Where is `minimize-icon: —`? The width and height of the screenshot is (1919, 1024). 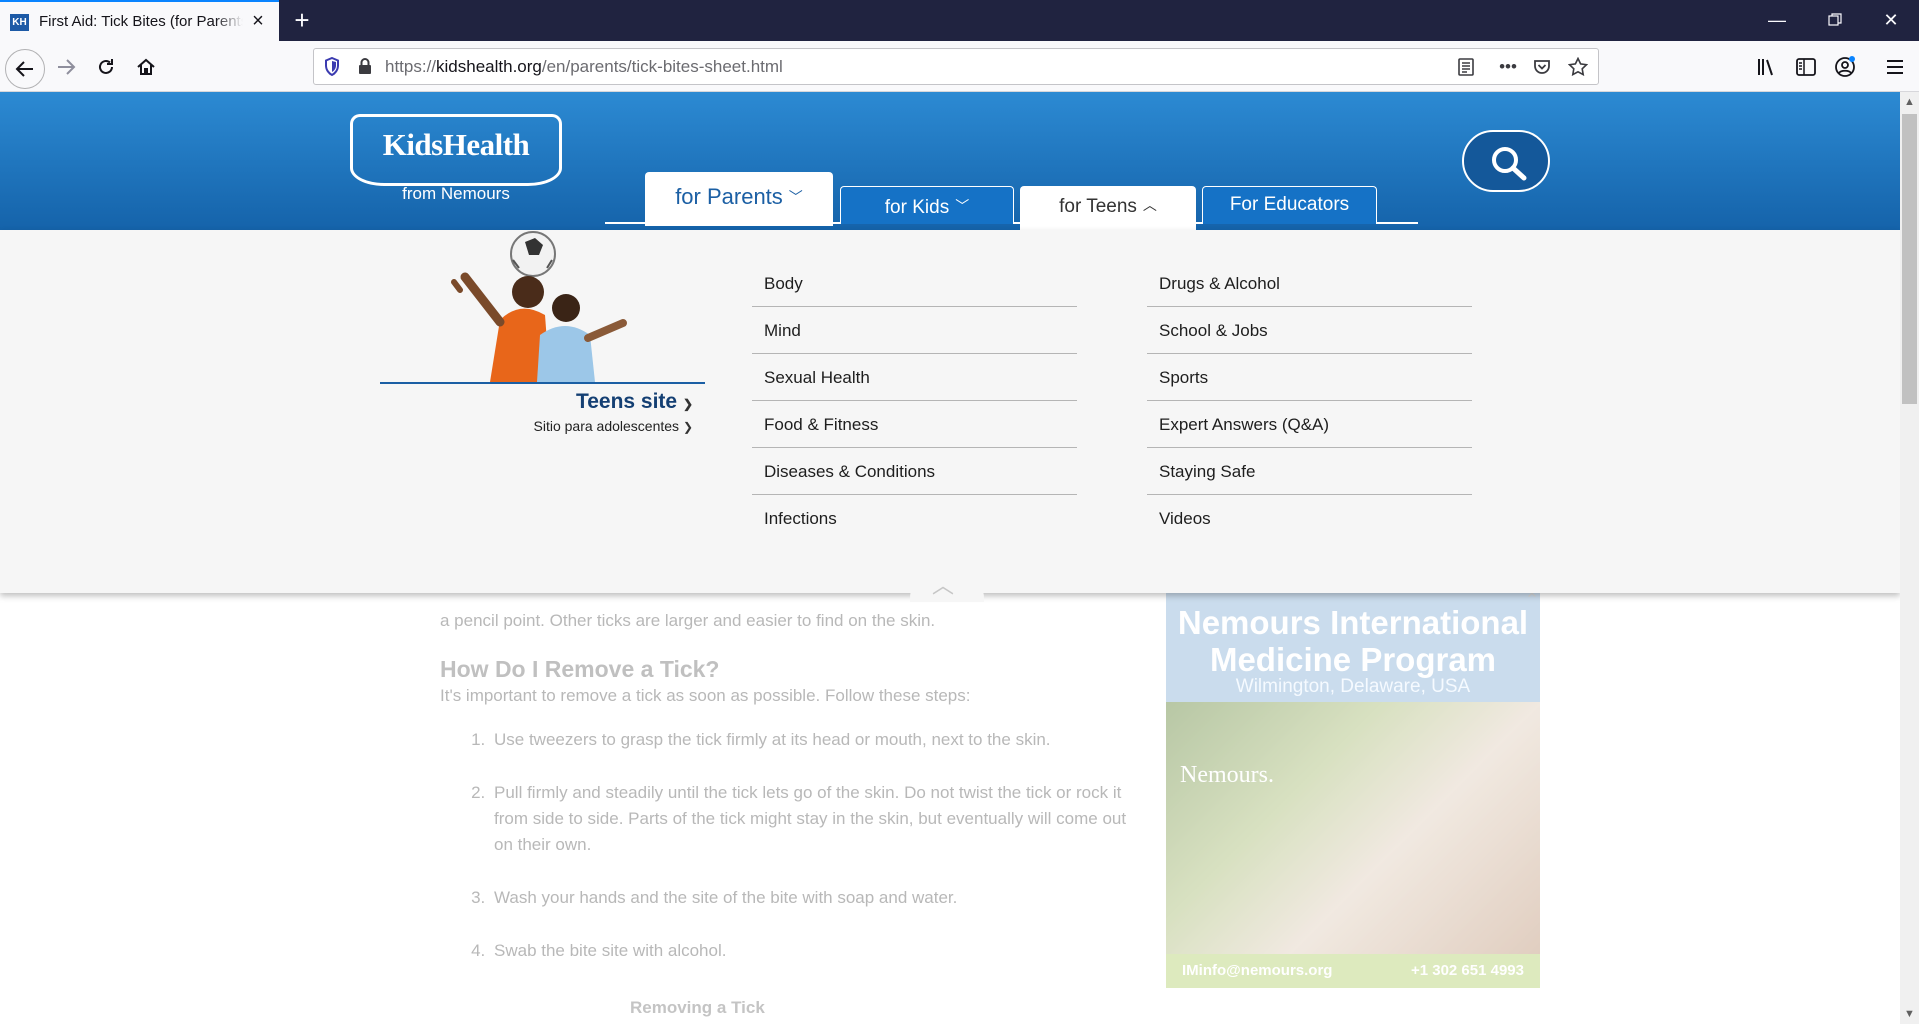
minimize-icon: — is located at coordinates (1777, 20).